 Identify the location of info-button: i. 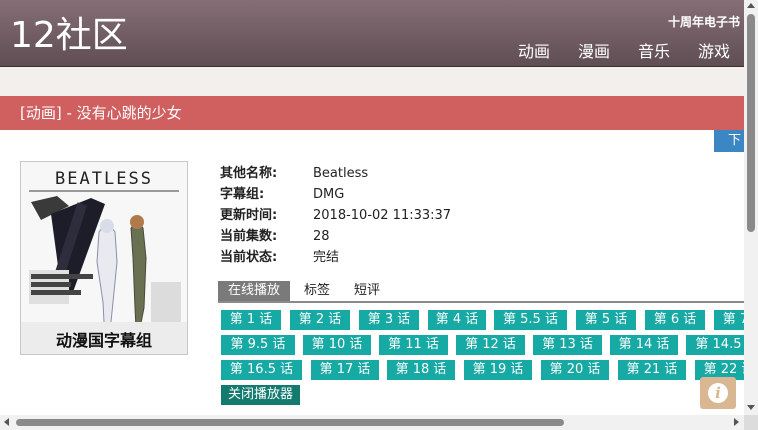
(718, 393).